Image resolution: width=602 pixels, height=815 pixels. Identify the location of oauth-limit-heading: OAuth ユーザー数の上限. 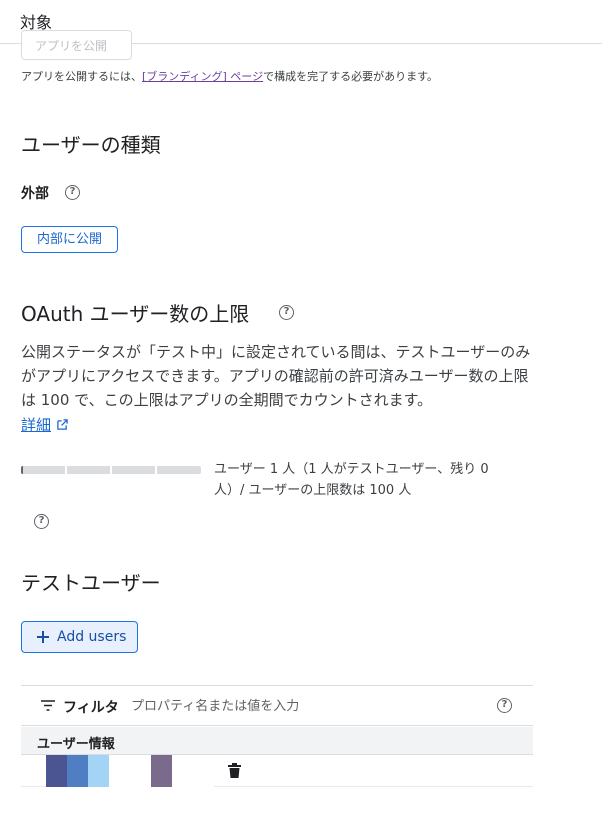
(135, 314).